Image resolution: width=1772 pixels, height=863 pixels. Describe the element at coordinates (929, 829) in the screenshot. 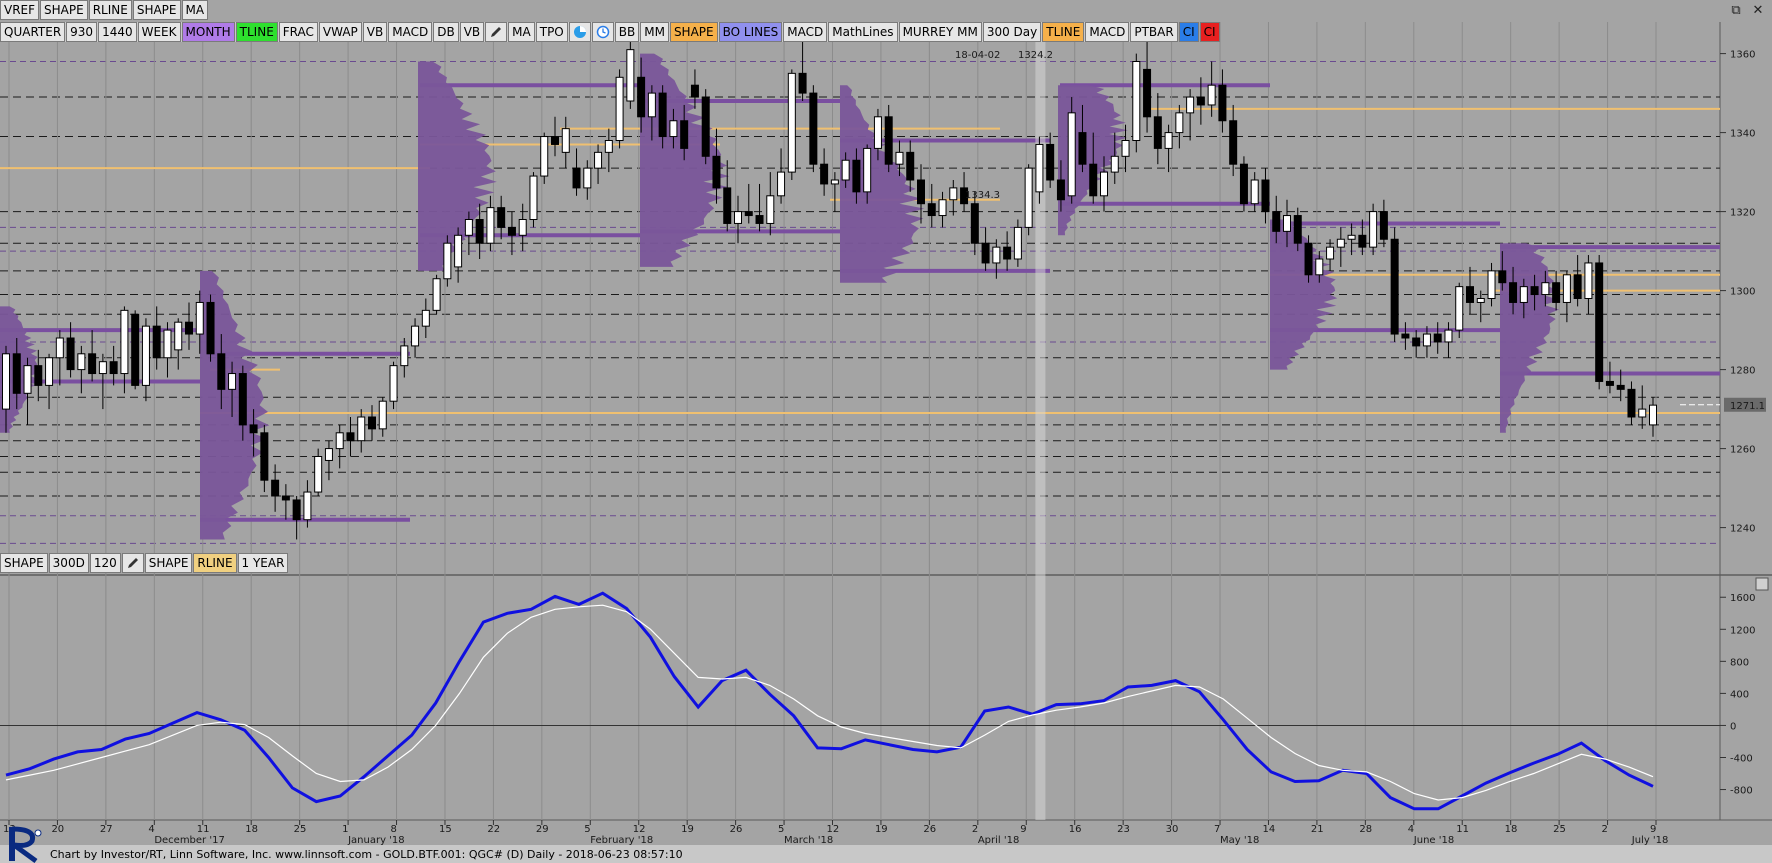

I see `day-tick-label: 26` at that location.